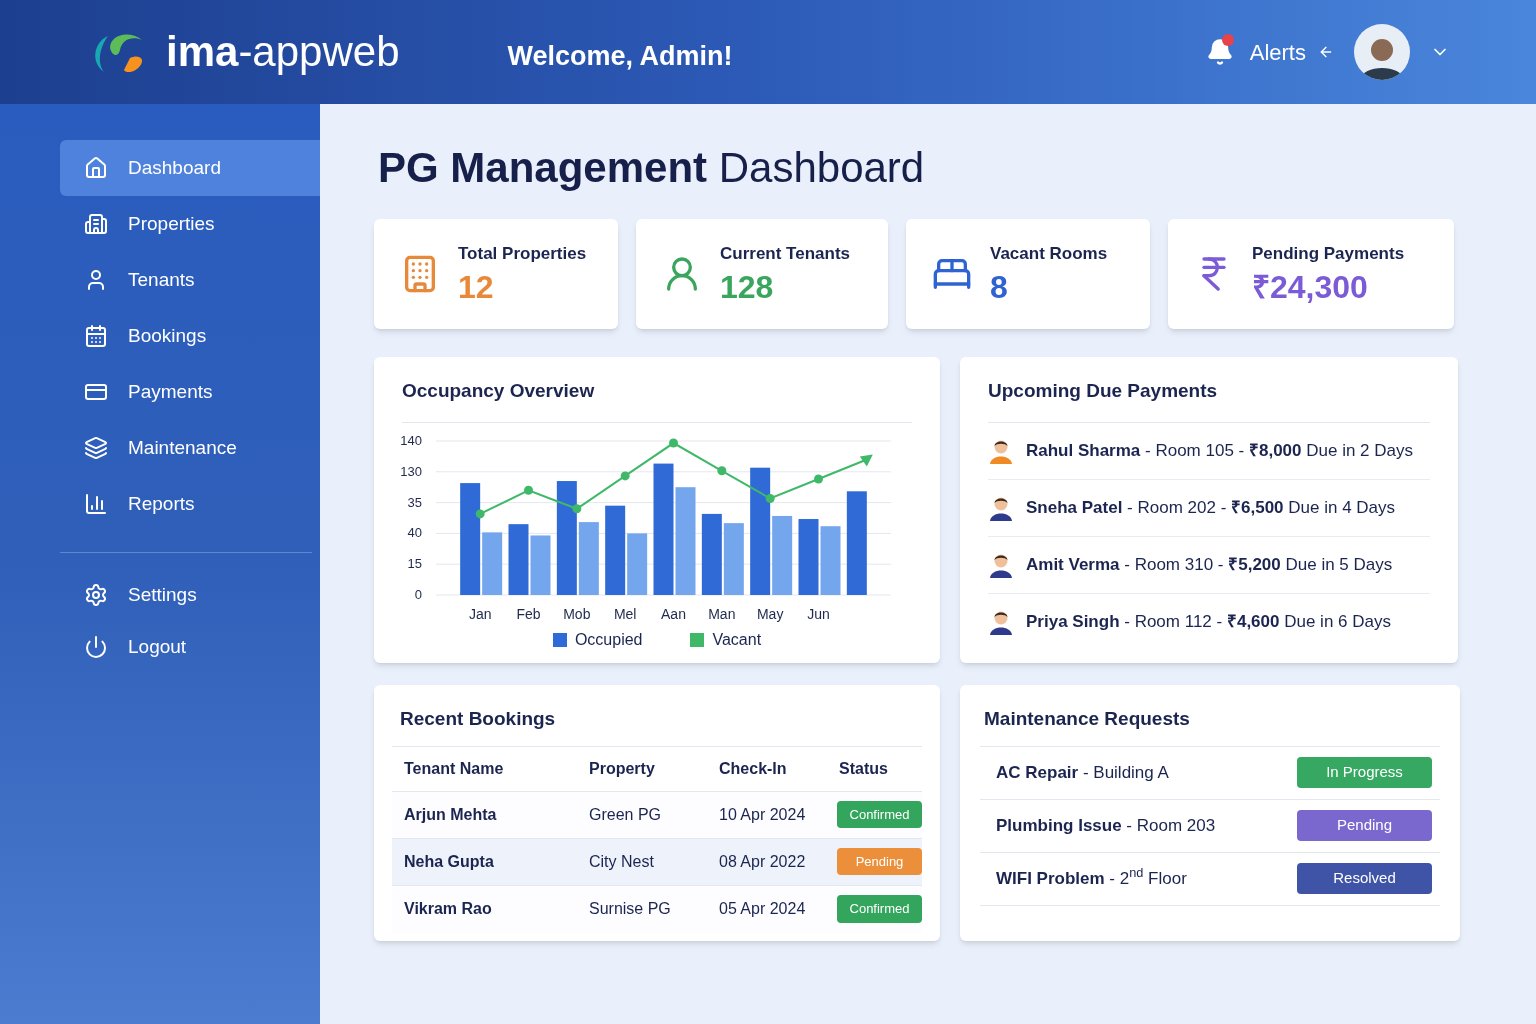 The width and height of the screenshot is (1536, 1024). Describe the element at coordinates (999, 287) in the screenshot. I see `stat-value: 8` at that location.